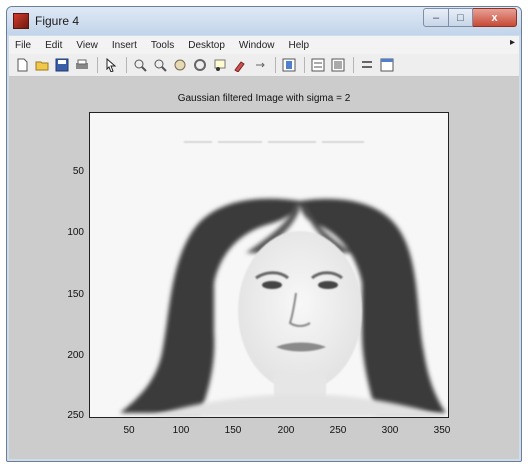  Describe the element at coordinates (87, 45) in the screenshot. I see `menu-view: View` at that location.